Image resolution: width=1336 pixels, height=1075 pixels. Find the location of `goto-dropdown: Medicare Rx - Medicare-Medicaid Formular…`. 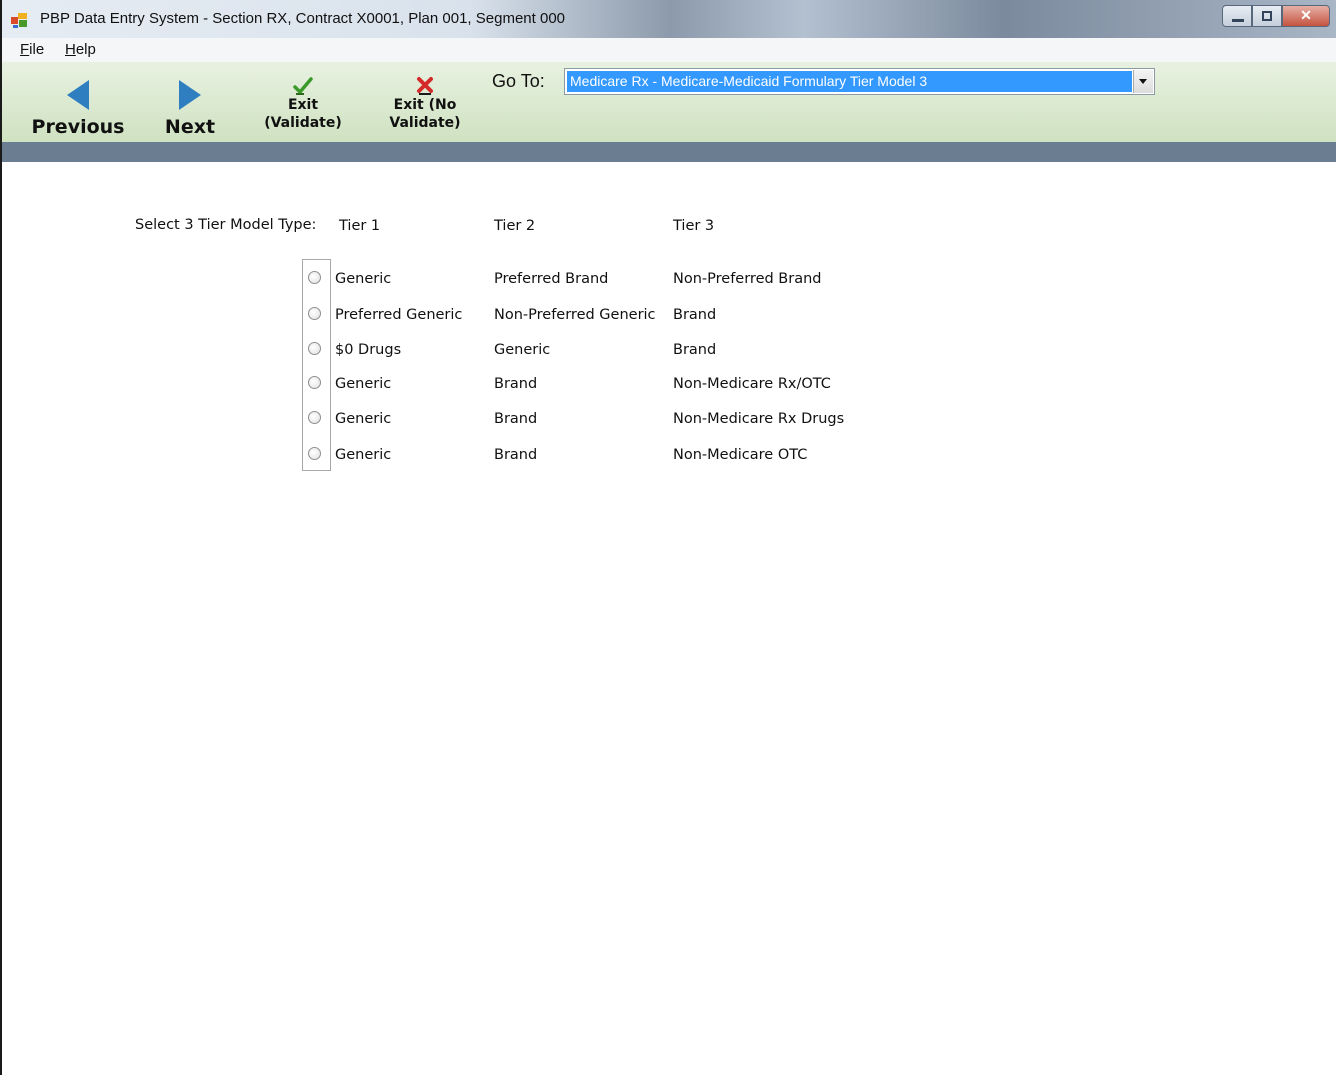

goto-dropdown: Medicare Rx - Medicare-Medicaid Formular… is located at coordinates (859, 81).